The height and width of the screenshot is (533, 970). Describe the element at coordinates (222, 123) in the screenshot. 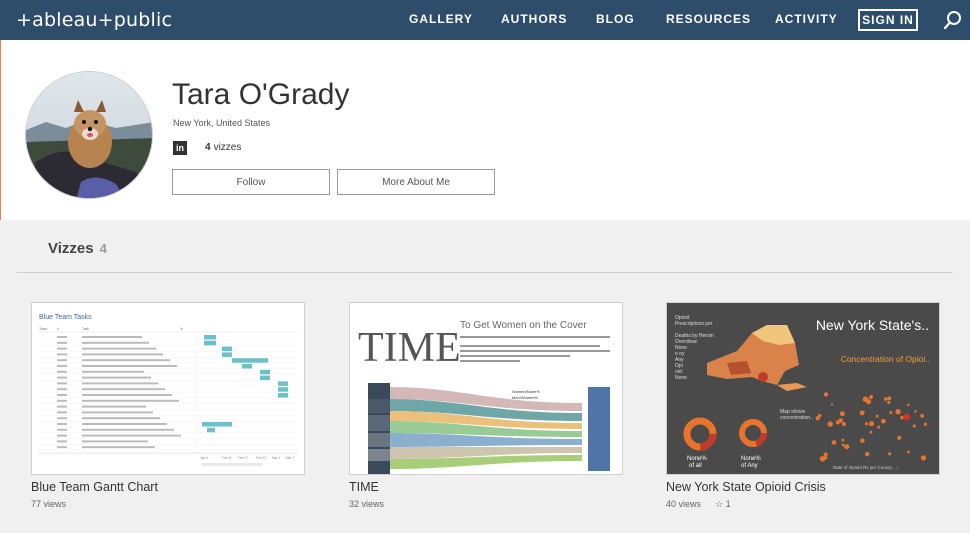

I see `profile-location: New York, United States` at that location.